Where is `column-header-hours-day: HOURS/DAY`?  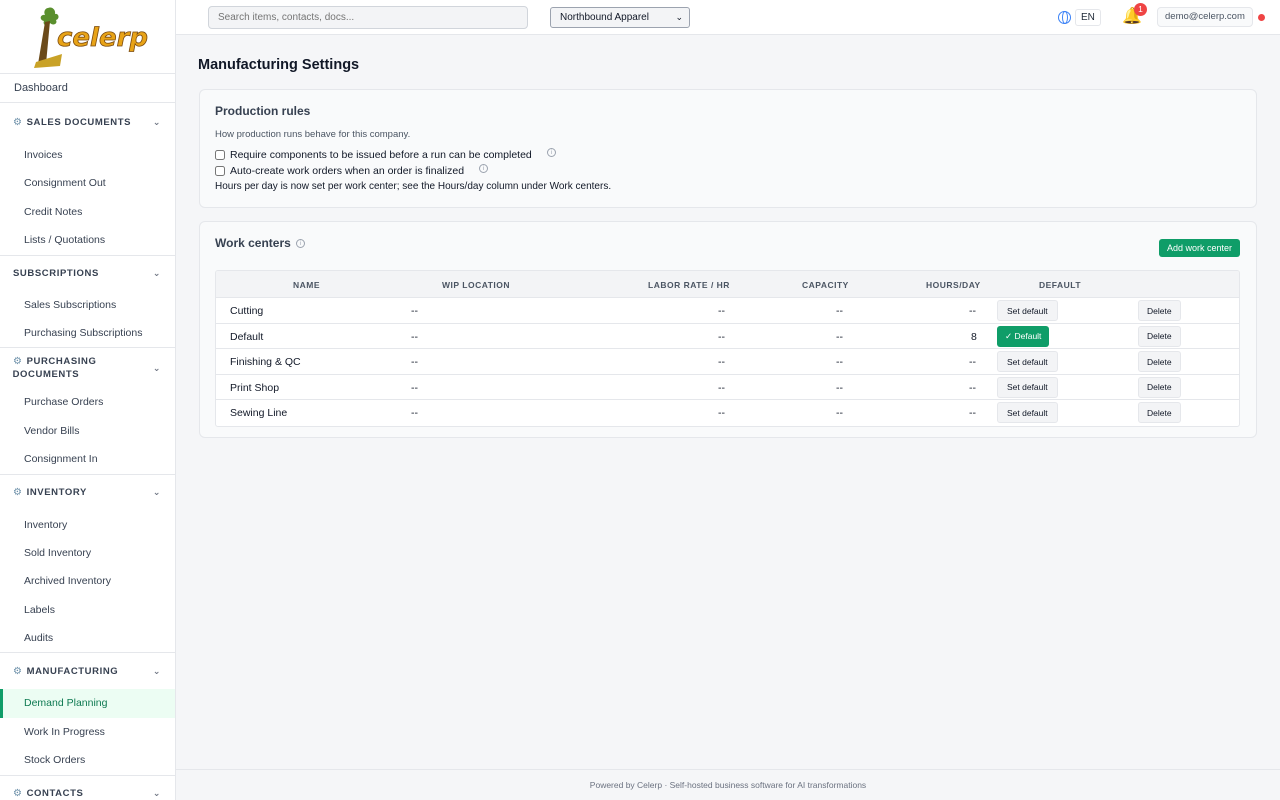 column-header-hours-day: HOURS/DAY is located at coordinates (953, 285).